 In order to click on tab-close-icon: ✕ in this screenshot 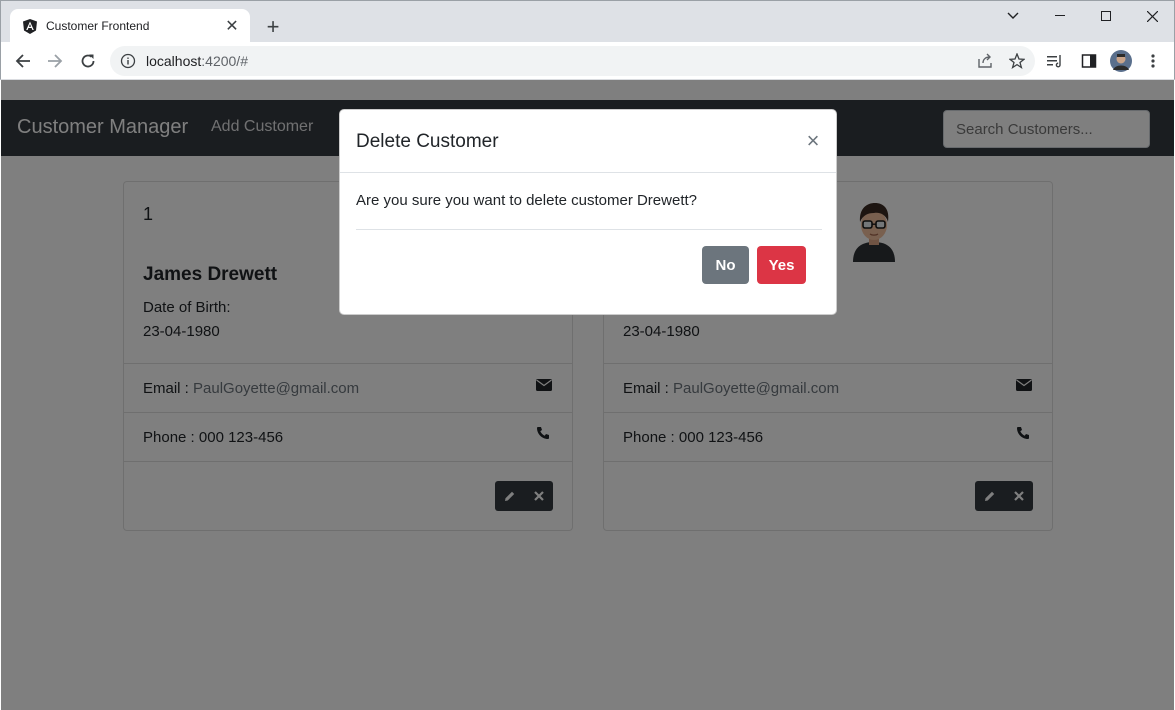, I will do `click(232, 26)`.